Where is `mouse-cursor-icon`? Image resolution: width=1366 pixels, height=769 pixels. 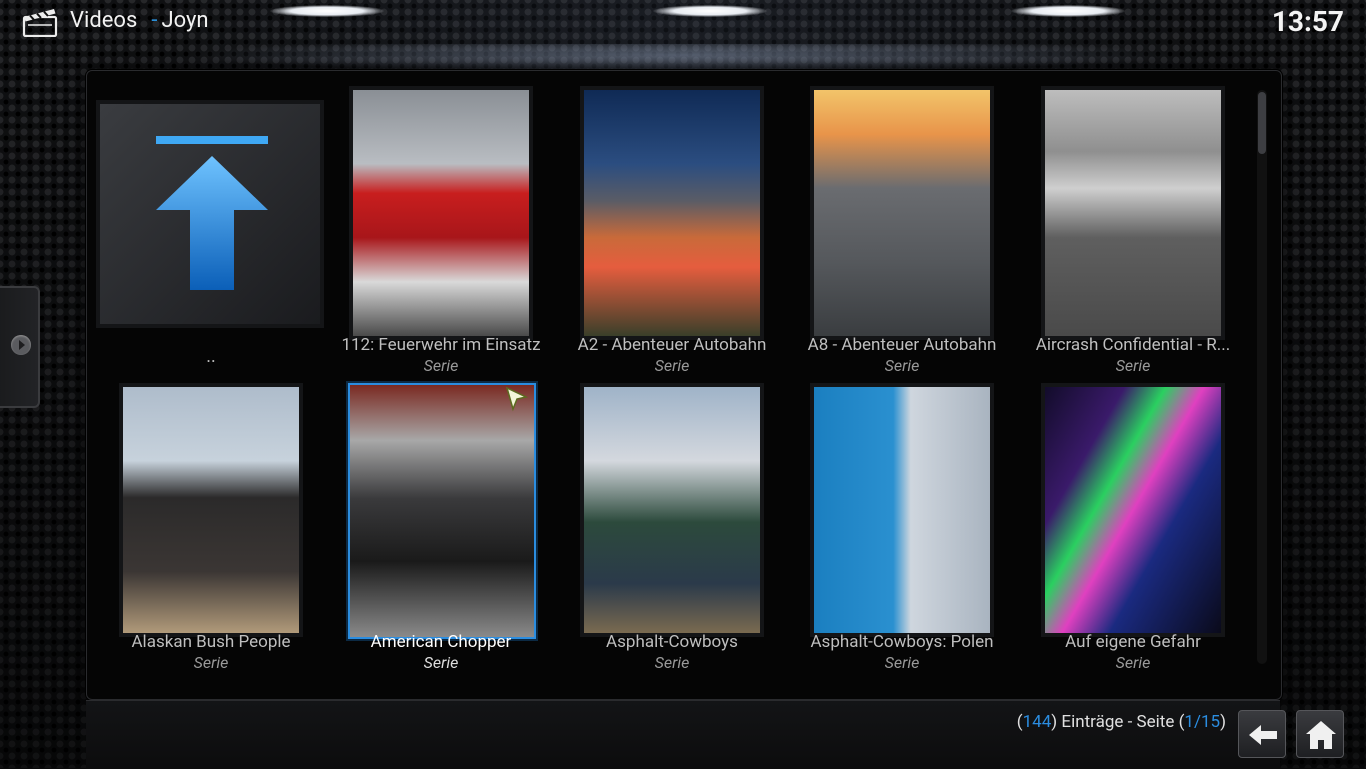 mouse-cursor-icon is located at coordinates (517, 399).